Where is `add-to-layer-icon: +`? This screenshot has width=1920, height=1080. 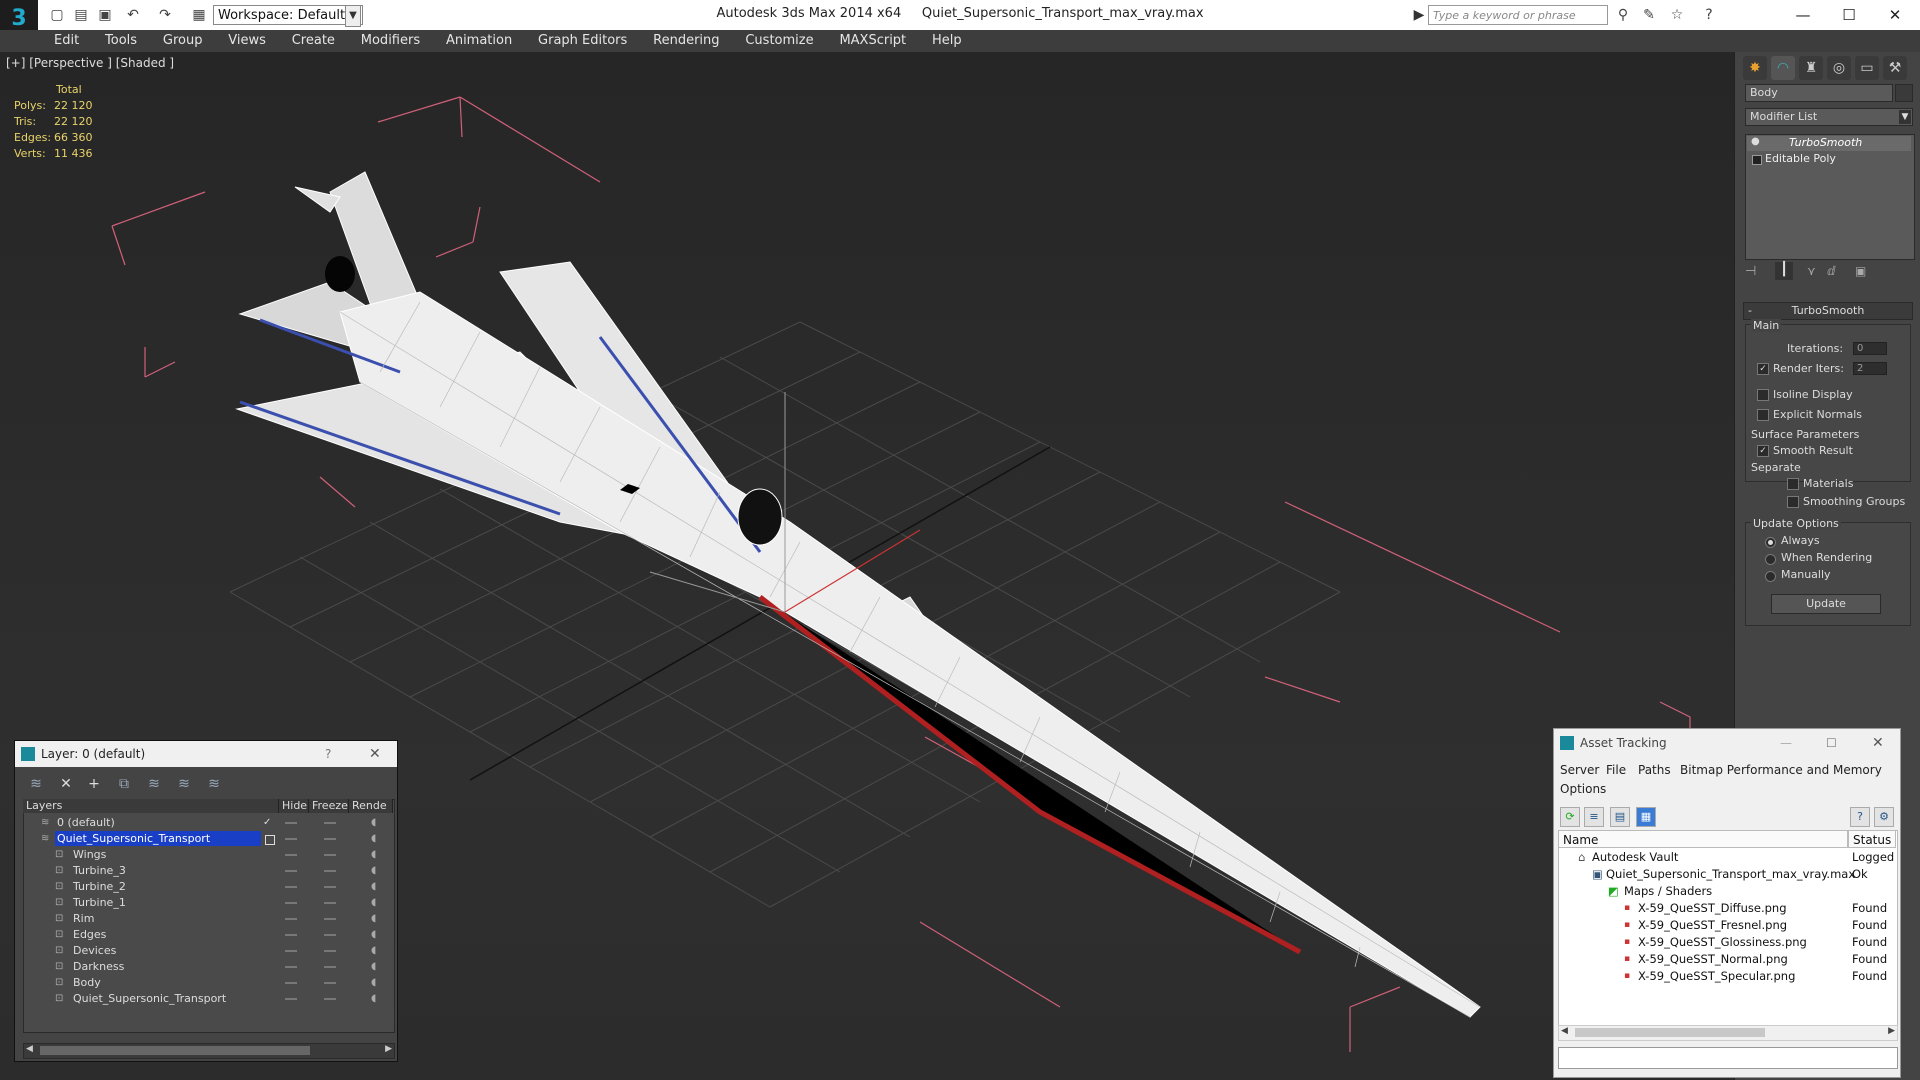 add-to-layer-icon: + is located at coordinates (94, 784).